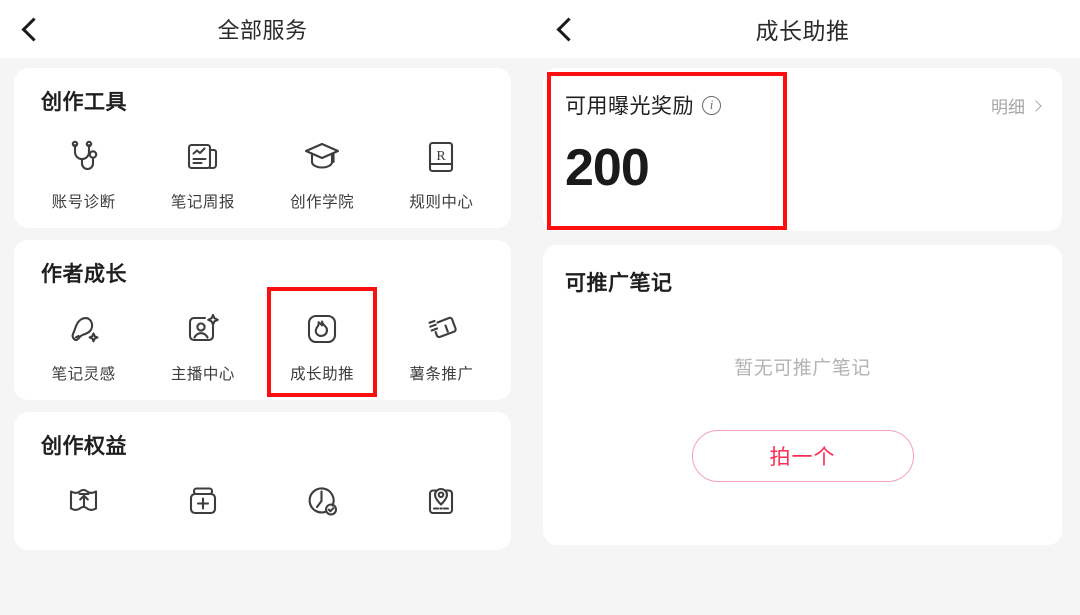 Image resolution: width=1080 pixels, height=615 pixels. I want to click on info-circle-icon: i, so click(711, 105).